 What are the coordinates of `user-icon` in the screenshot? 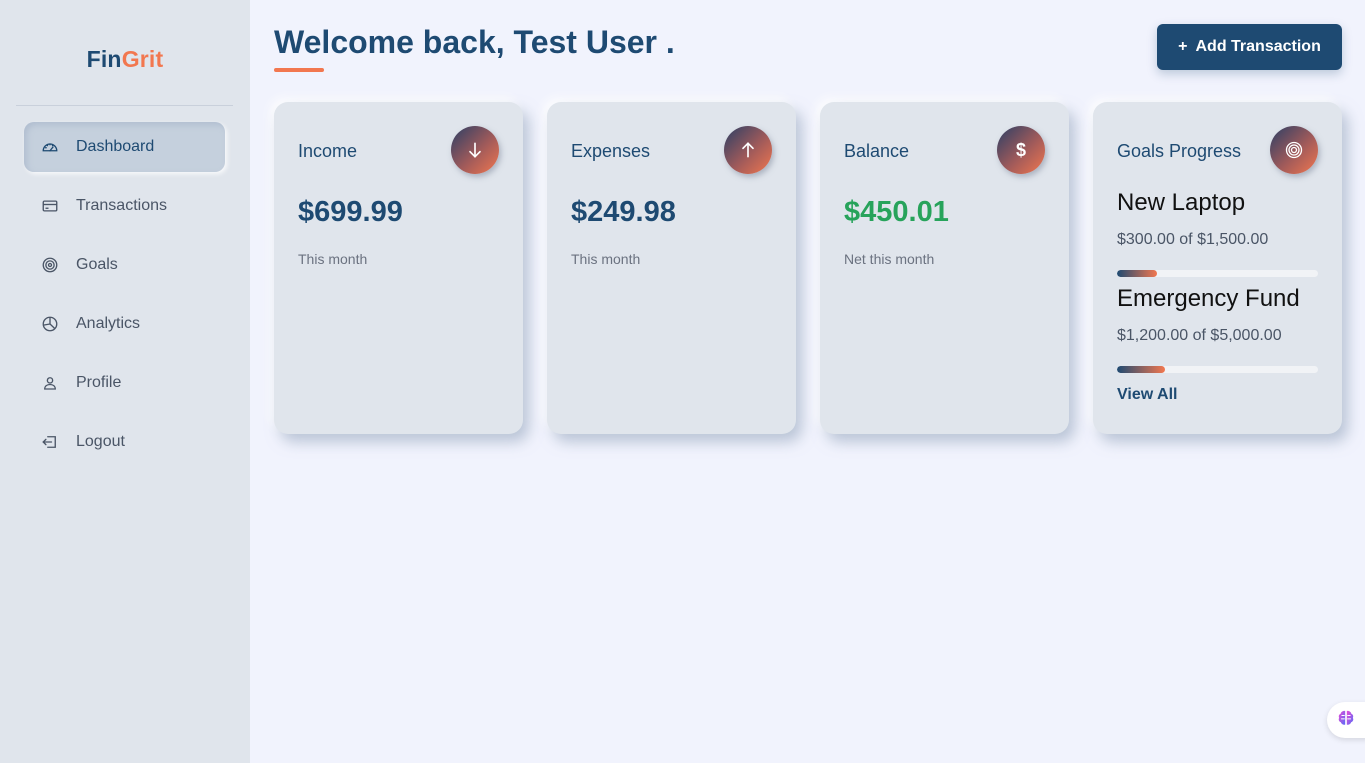 It's located at (50, 383).